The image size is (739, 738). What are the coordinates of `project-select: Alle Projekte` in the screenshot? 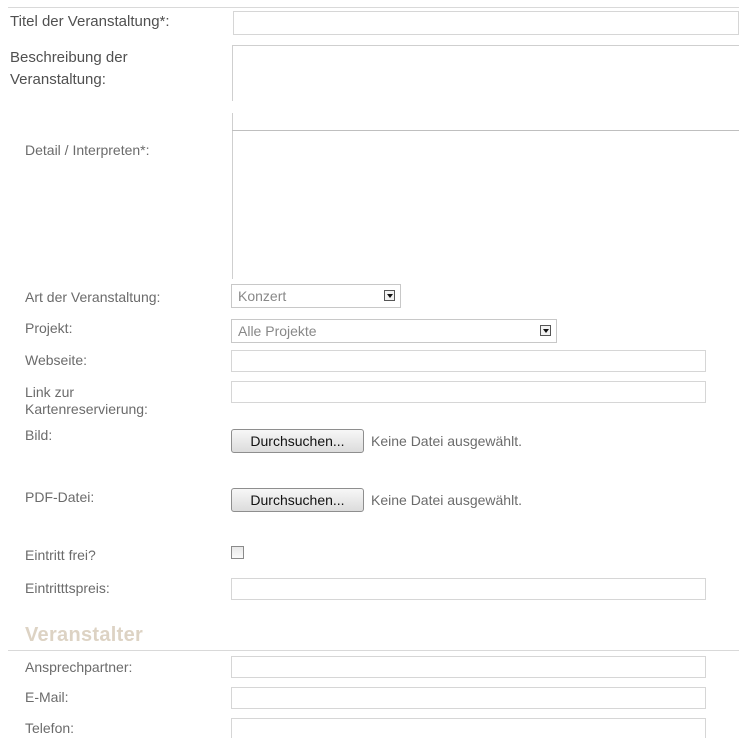 It's located at (394, 331).